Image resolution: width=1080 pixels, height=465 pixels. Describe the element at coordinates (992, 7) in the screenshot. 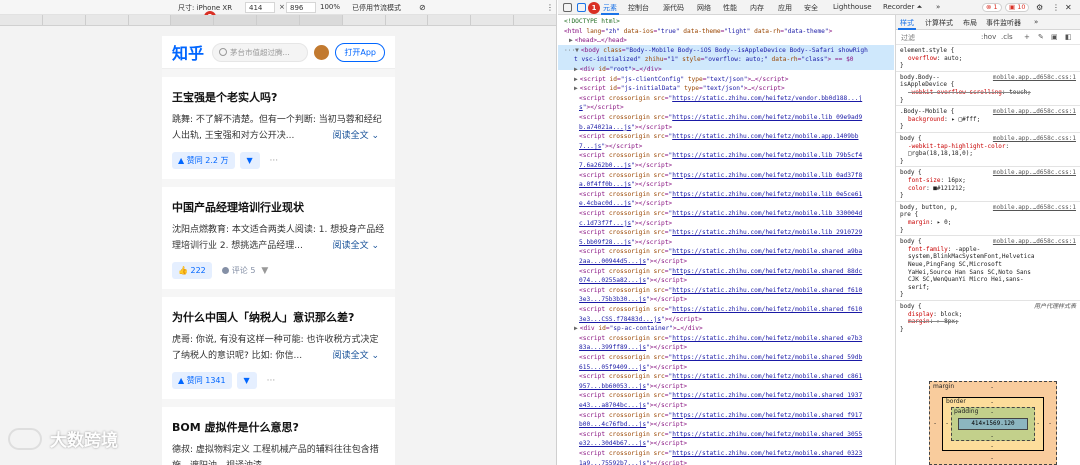

I see `error-count-badge: ⊗ 1` at that location.